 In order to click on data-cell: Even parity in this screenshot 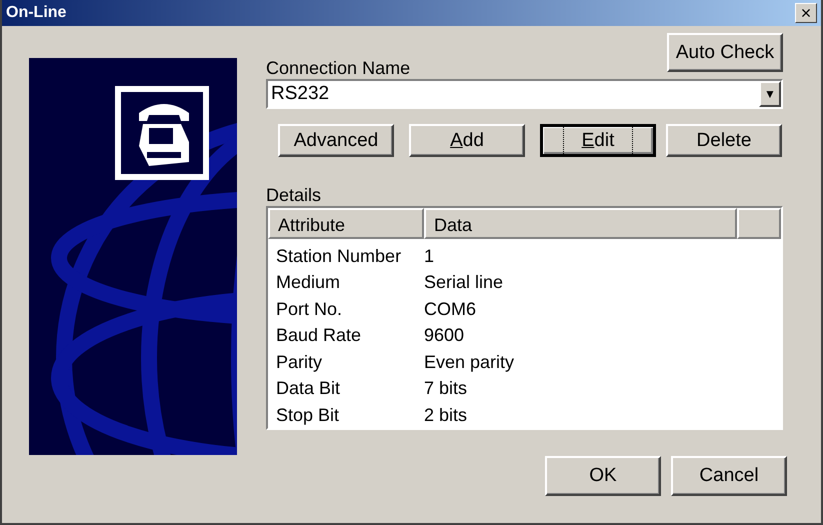, I will do `click(469, 362)`.